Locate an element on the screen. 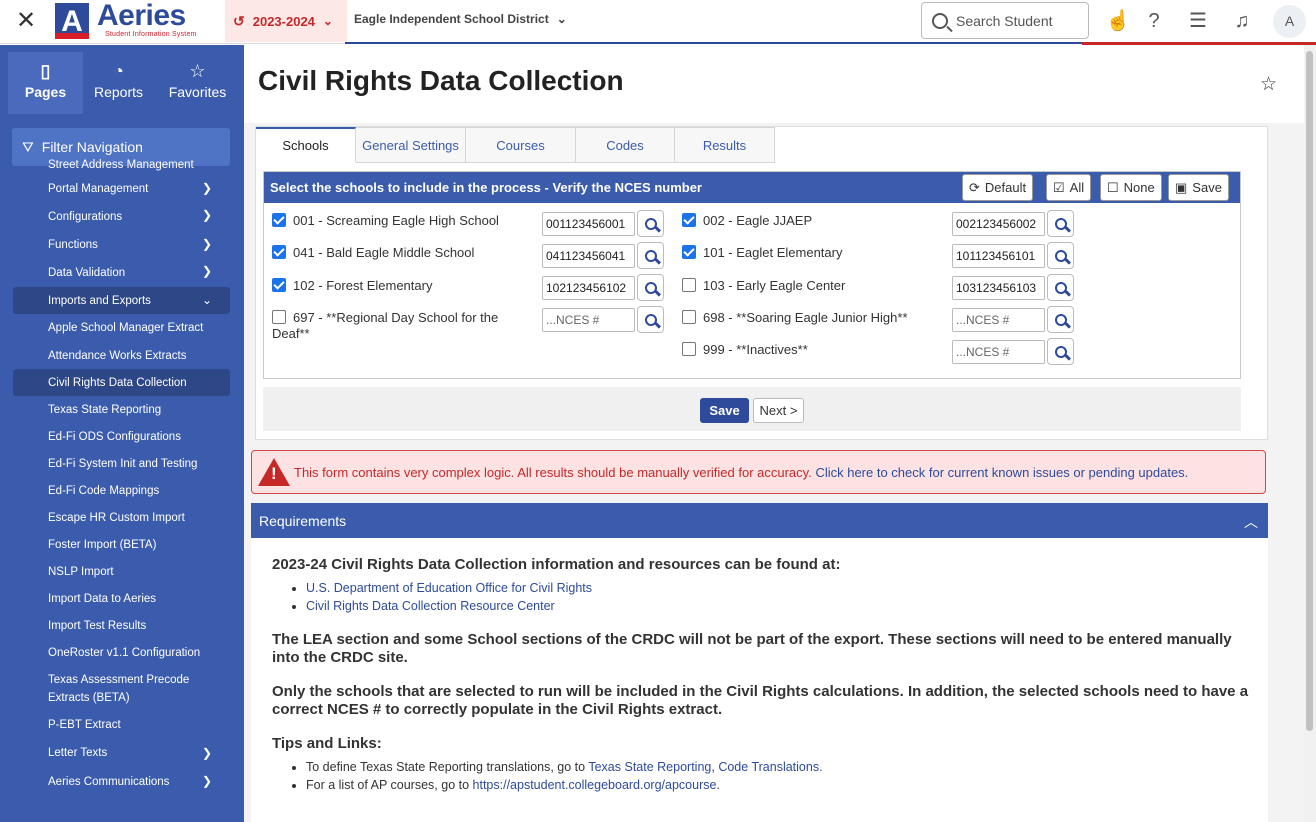  header-save-button: ▣ Save is located at coordinates (1198, 187).